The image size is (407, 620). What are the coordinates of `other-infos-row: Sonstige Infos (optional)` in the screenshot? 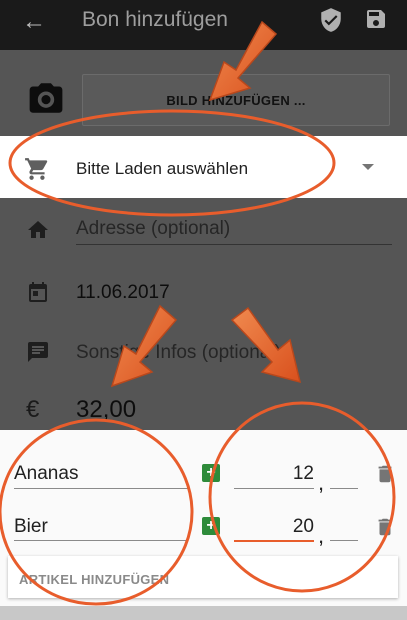 It's located at (203, 352).